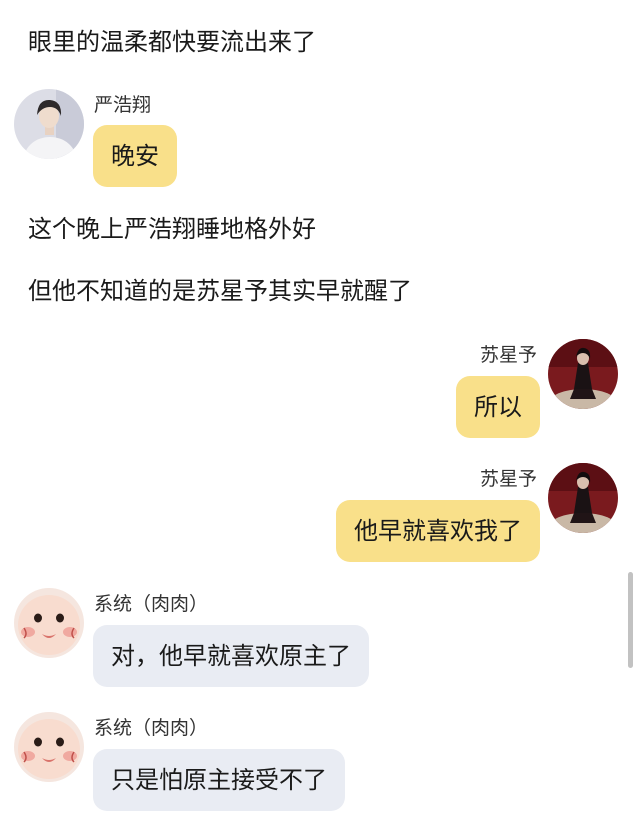 This screenshot has height=816, width=640. What do you see at coordinates (438, 531) in the screenshot?
I see `message-bubble: 他早就喜欢我了` at bounding box center [438, 531].